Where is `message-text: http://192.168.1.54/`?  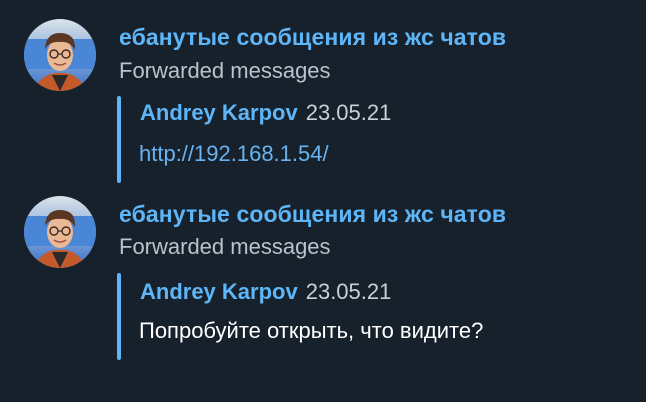
message-text: http://192.168.1.54/ is located at coordinates (234, 154).